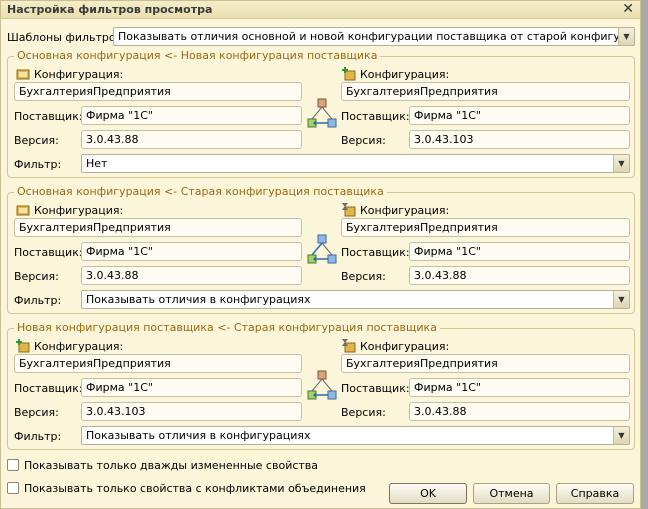 The image size is (648, 509). I want to click on close-icon: ✕, so click(628, 9).